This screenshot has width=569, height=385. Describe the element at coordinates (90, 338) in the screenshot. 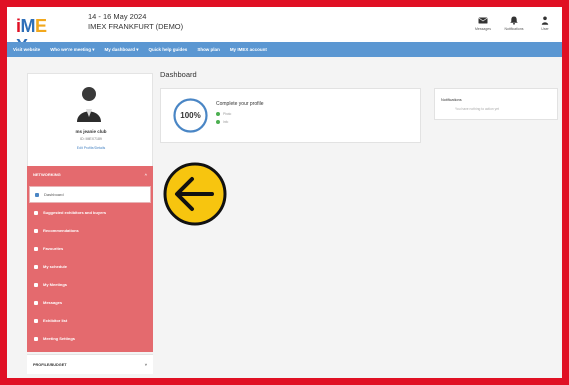

I see `menu-item-meeting-settings: Meeting Settings` at that location.